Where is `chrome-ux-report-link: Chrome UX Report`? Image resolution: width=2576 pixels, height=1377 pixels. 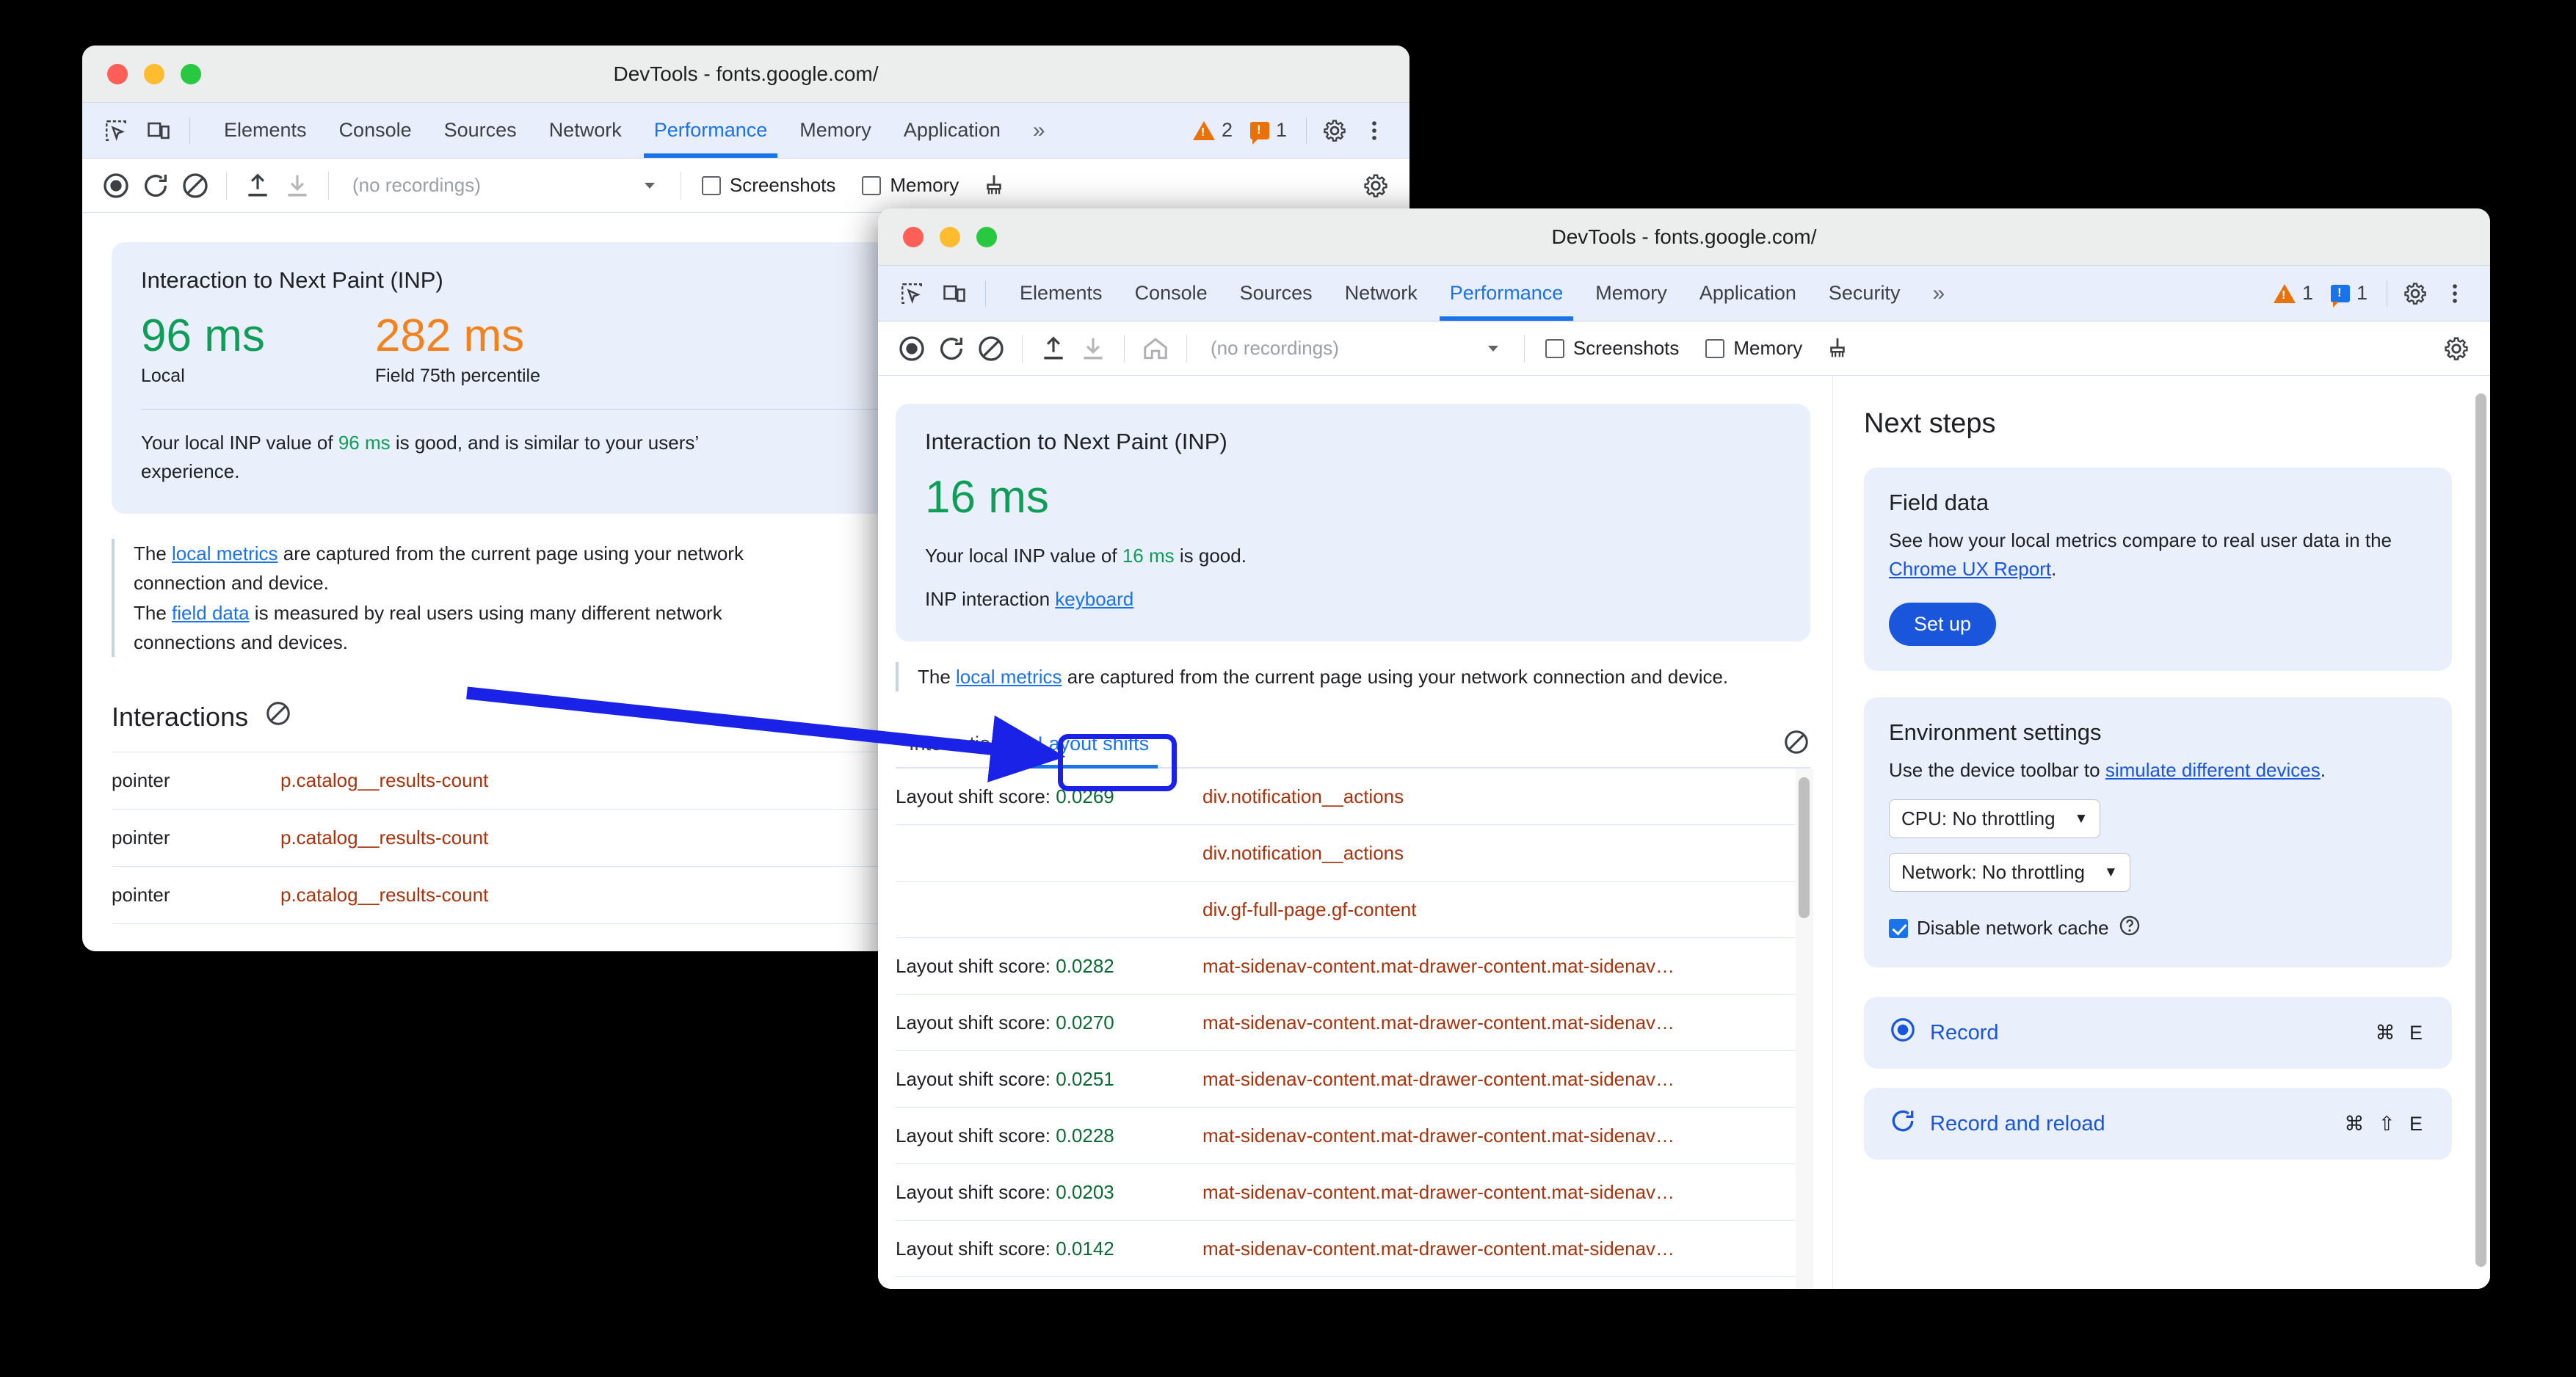
chrome-ux-report-link: Chrome UX Report is located at coordinates (1970, 569).